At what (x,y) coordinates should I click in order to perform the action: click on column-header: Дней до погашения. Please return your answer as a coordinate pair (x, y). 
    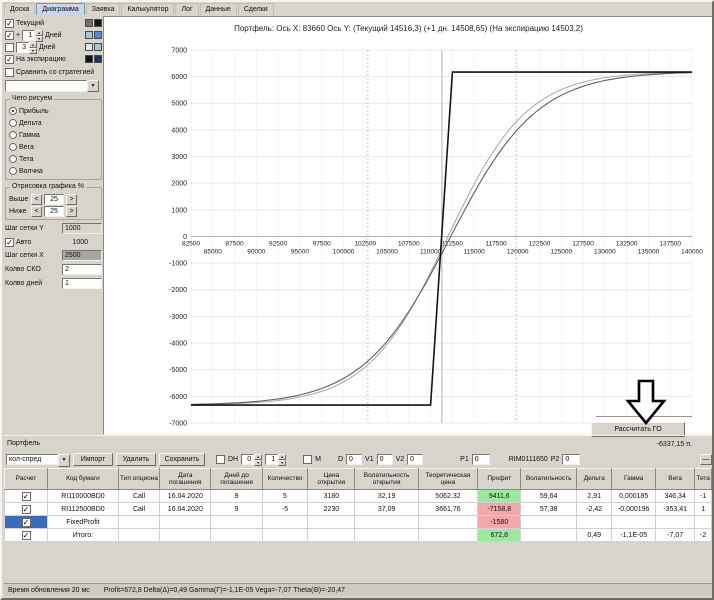
    Looking at the image, I should click on (236, 479).